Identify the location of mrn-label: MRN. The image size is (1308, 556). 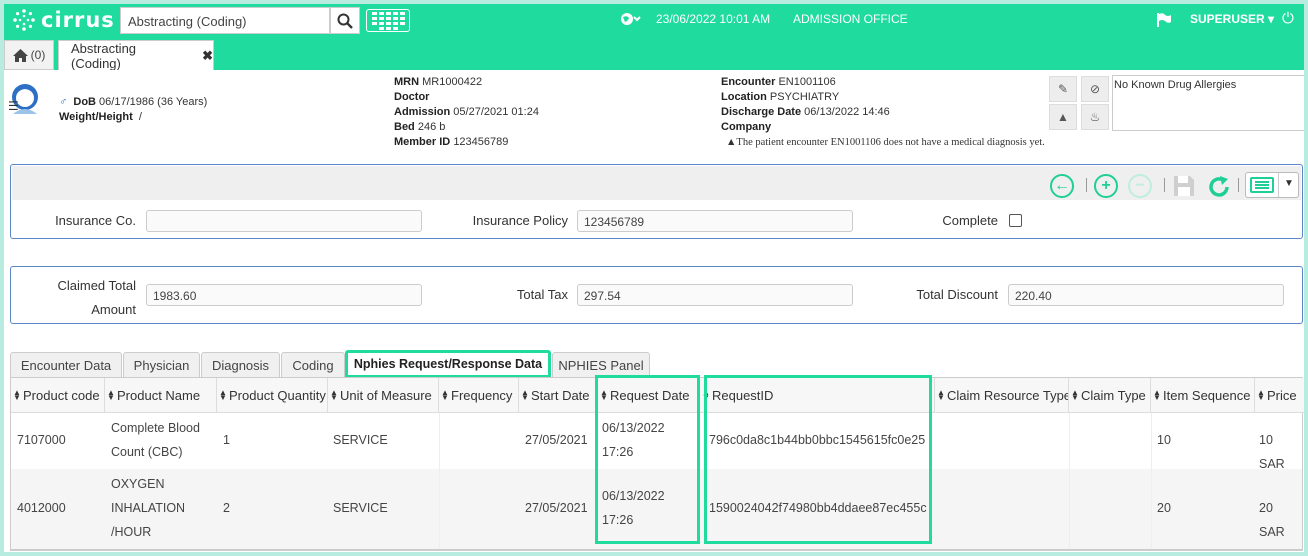
(407, 82).